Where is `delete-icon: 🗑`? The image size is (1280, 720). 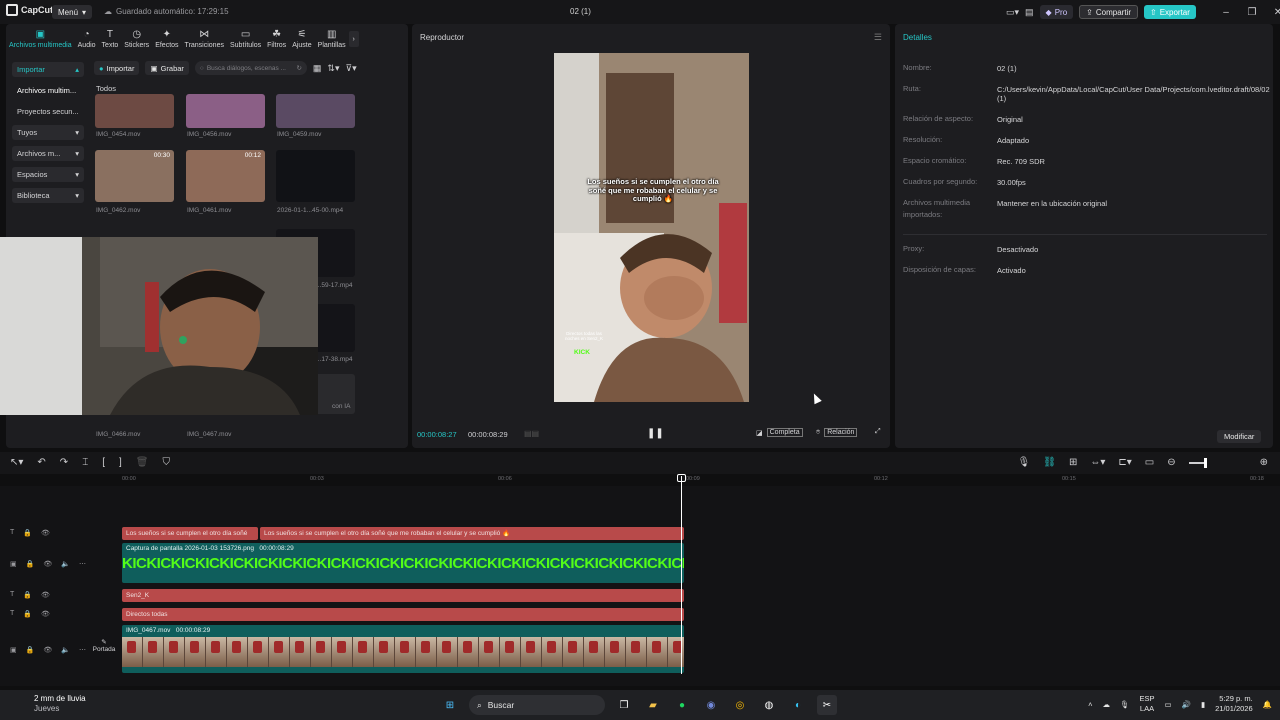
delete-icon: 🗑 is located at coordinates (142, 462).